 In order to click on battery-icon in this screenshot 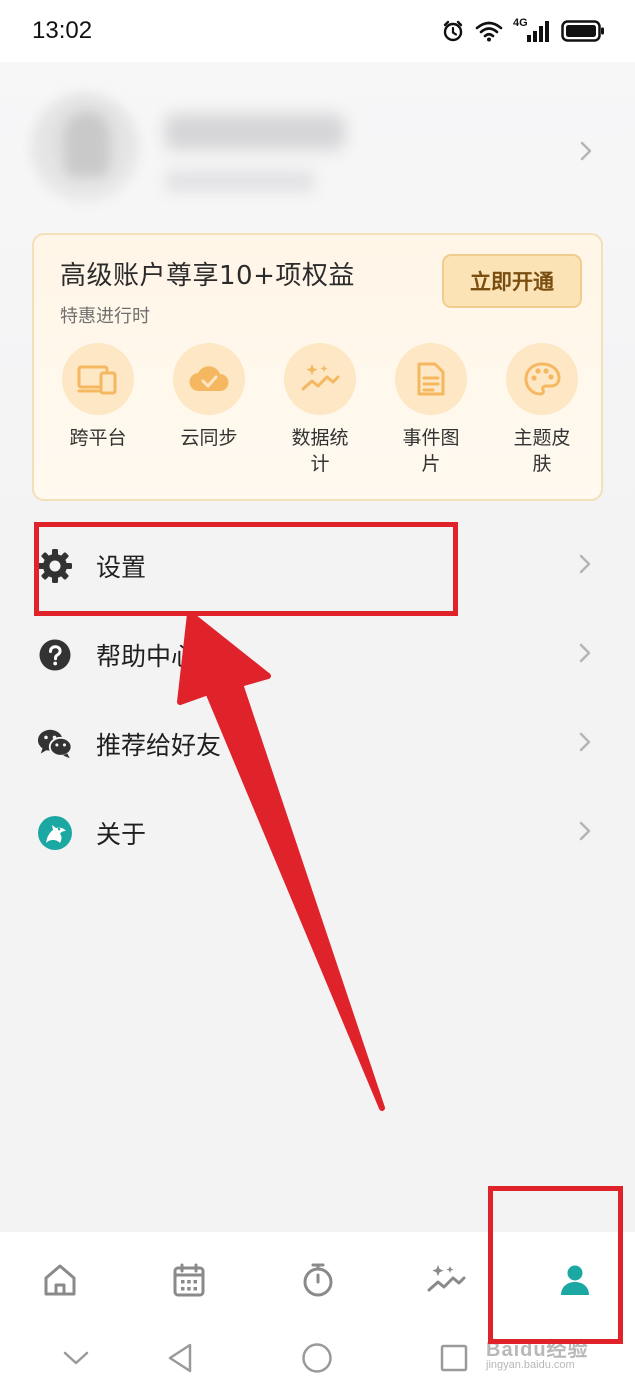, I will do `click(583, 31)`.